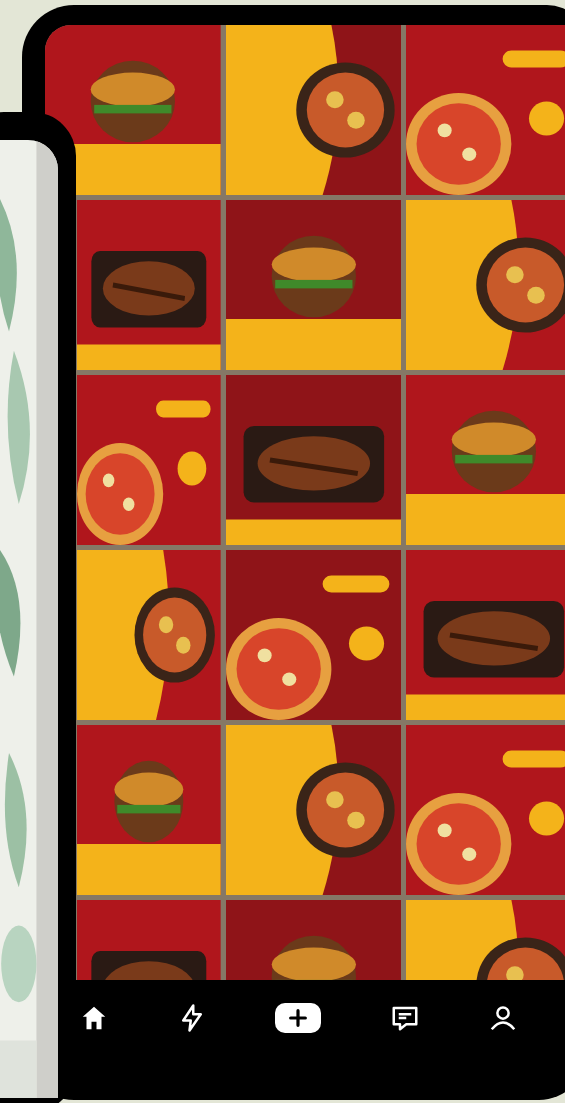  I want to click on create-button, so click(298, 1017).